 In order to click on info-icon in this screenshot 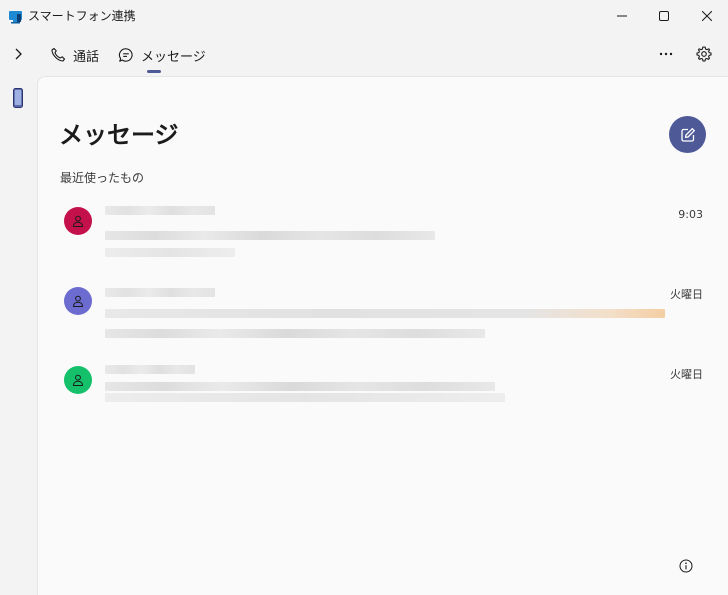, I will do `click(686, 566)`.